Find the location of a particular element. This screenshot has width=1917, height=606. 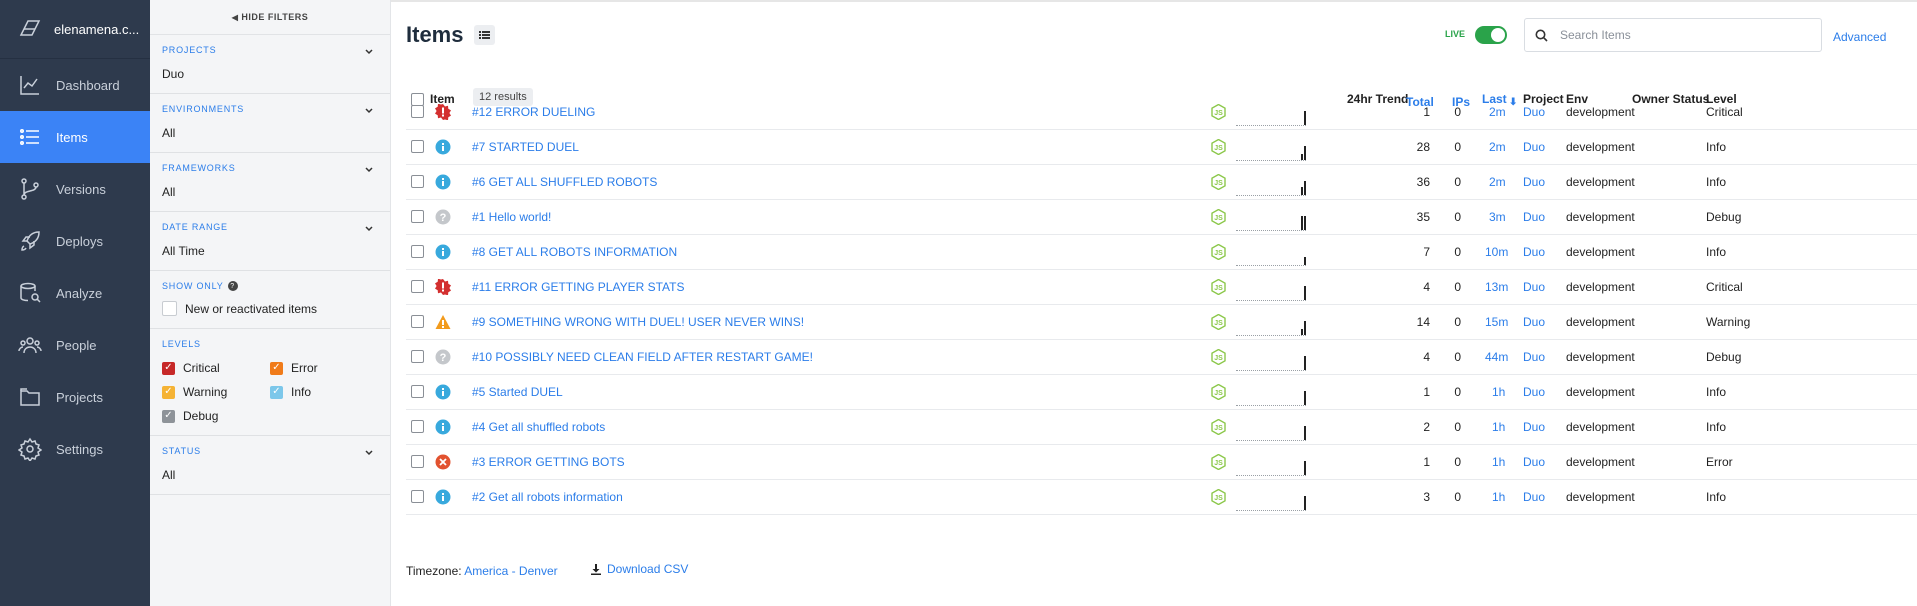

item-title-link: #5 Started DUEL is located at coordinates (517, 392).